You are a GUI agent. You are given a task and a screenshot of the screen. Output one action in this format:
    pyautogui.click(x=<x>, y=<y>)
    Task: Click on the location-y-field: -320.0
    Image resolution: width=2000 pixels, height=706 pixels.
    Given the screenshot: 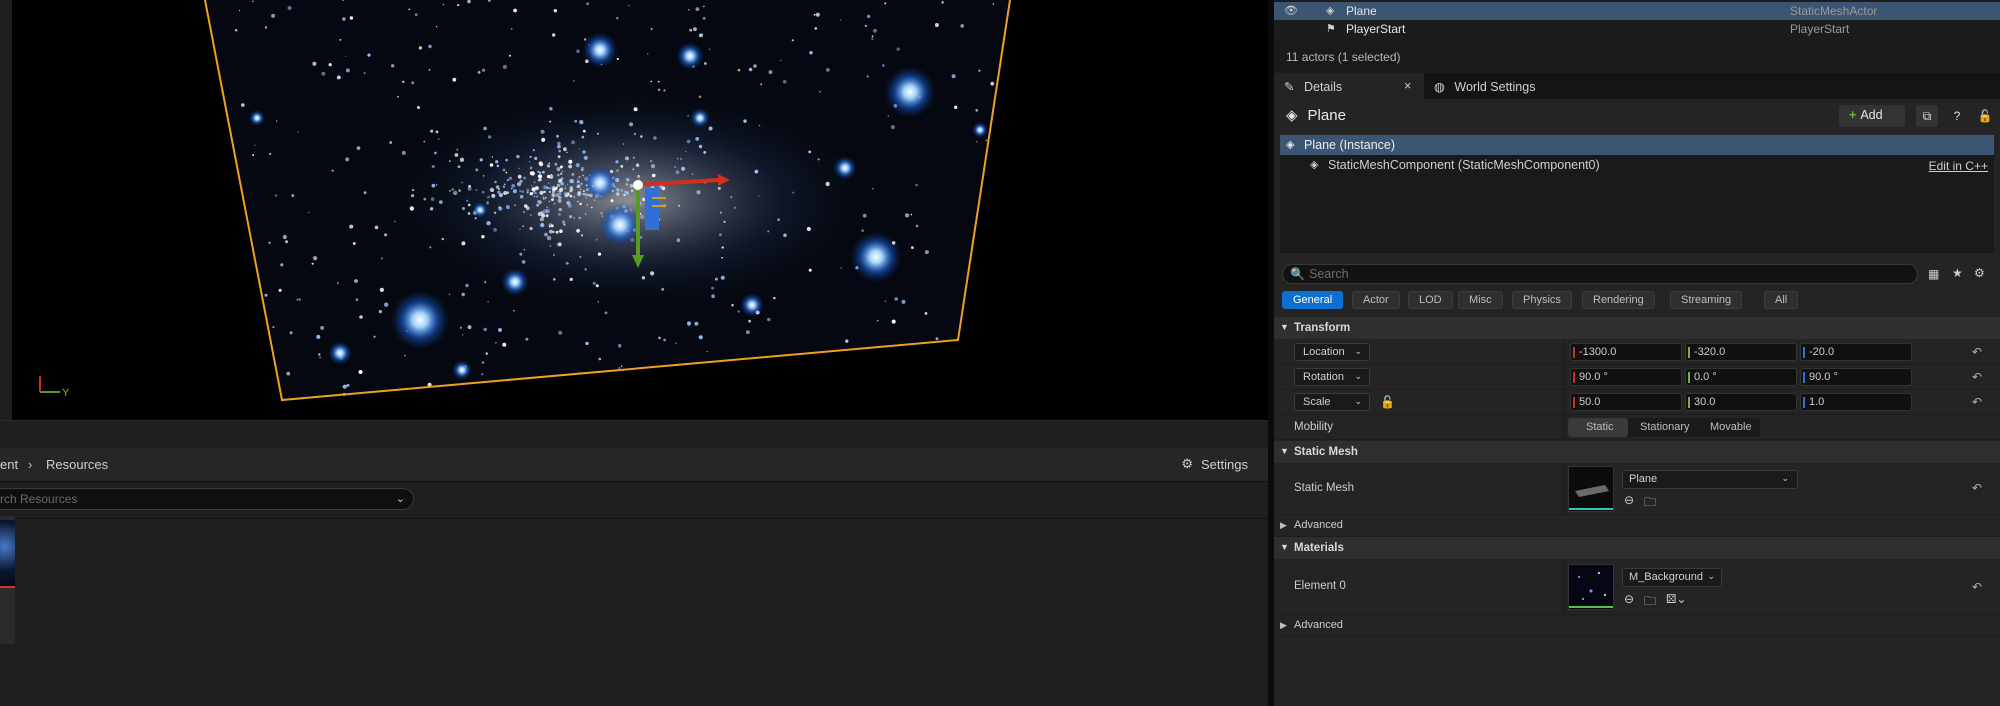 What is the action you would take?
    pyautogui.click(x=1741, y=352)
    